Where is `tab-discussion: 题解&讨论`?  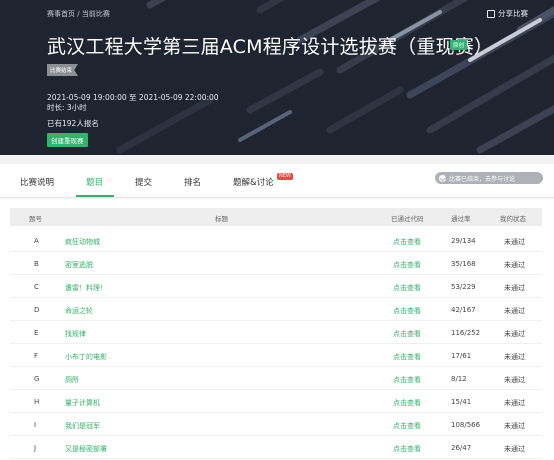
tab-discussion: 题解&讨论 is located at coordinates (253, 182).